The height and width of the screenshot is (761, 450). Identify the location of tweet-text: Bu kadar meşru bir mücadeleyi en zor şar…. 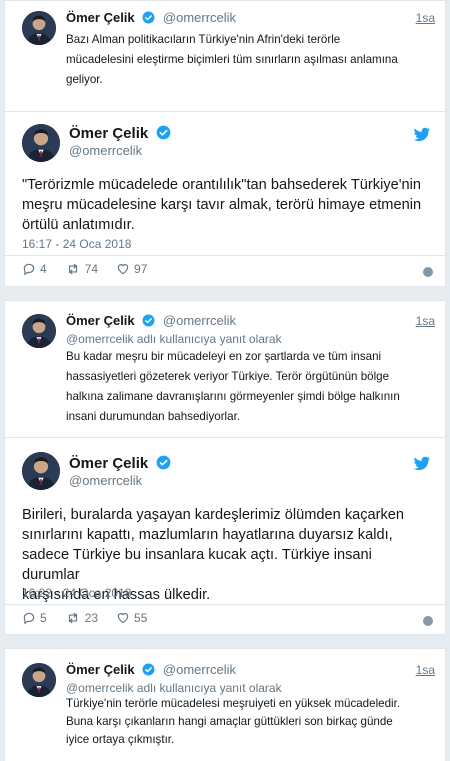
(233, 387).